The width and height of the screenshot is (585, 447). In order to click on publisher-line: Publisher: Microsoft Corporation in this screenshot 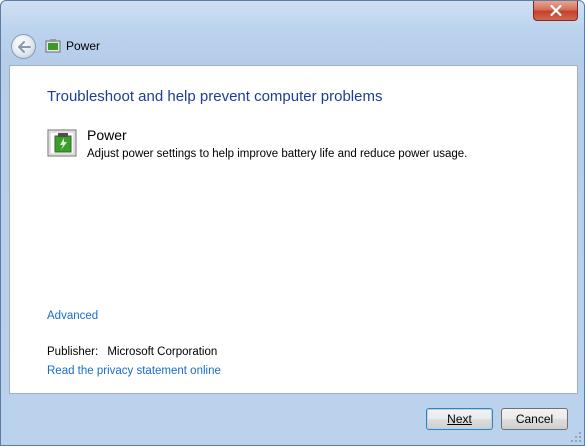, I will do `click(132, 352)`.